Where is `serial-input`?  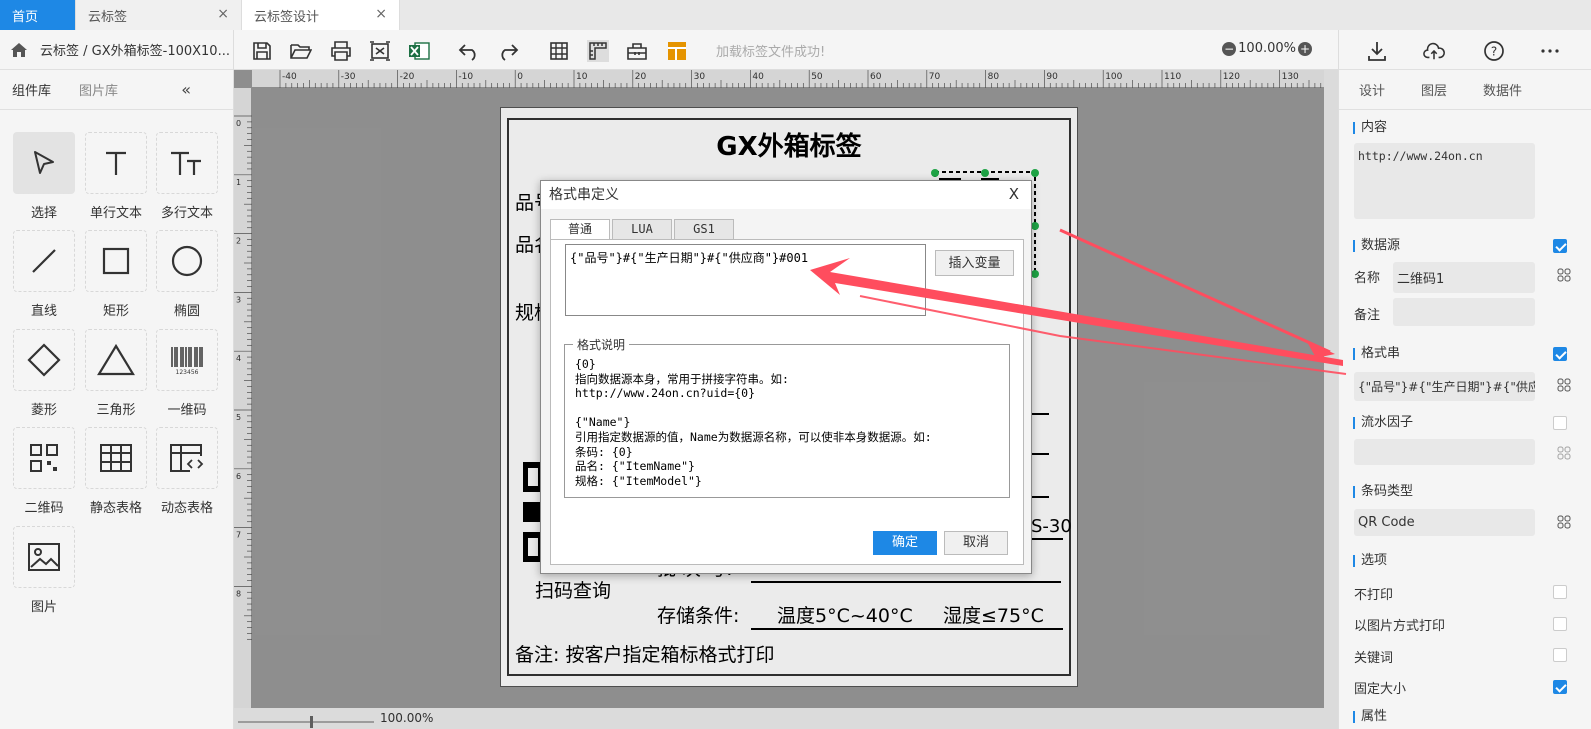 serial-input is located at coordinates (1444, 452).